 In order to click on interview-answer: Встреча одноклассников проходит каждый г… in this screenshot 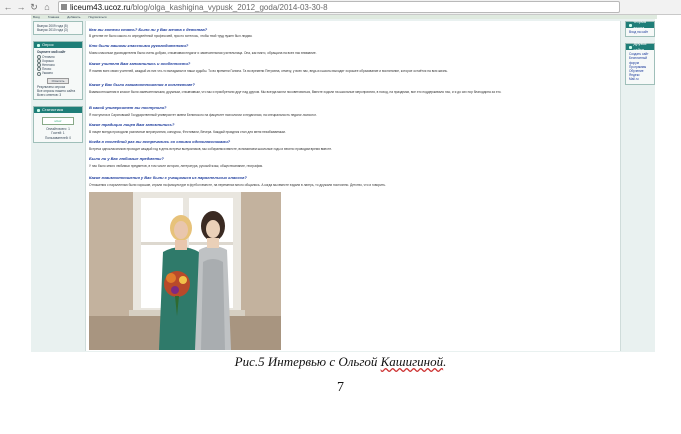, I will do `click(211, 149)`.